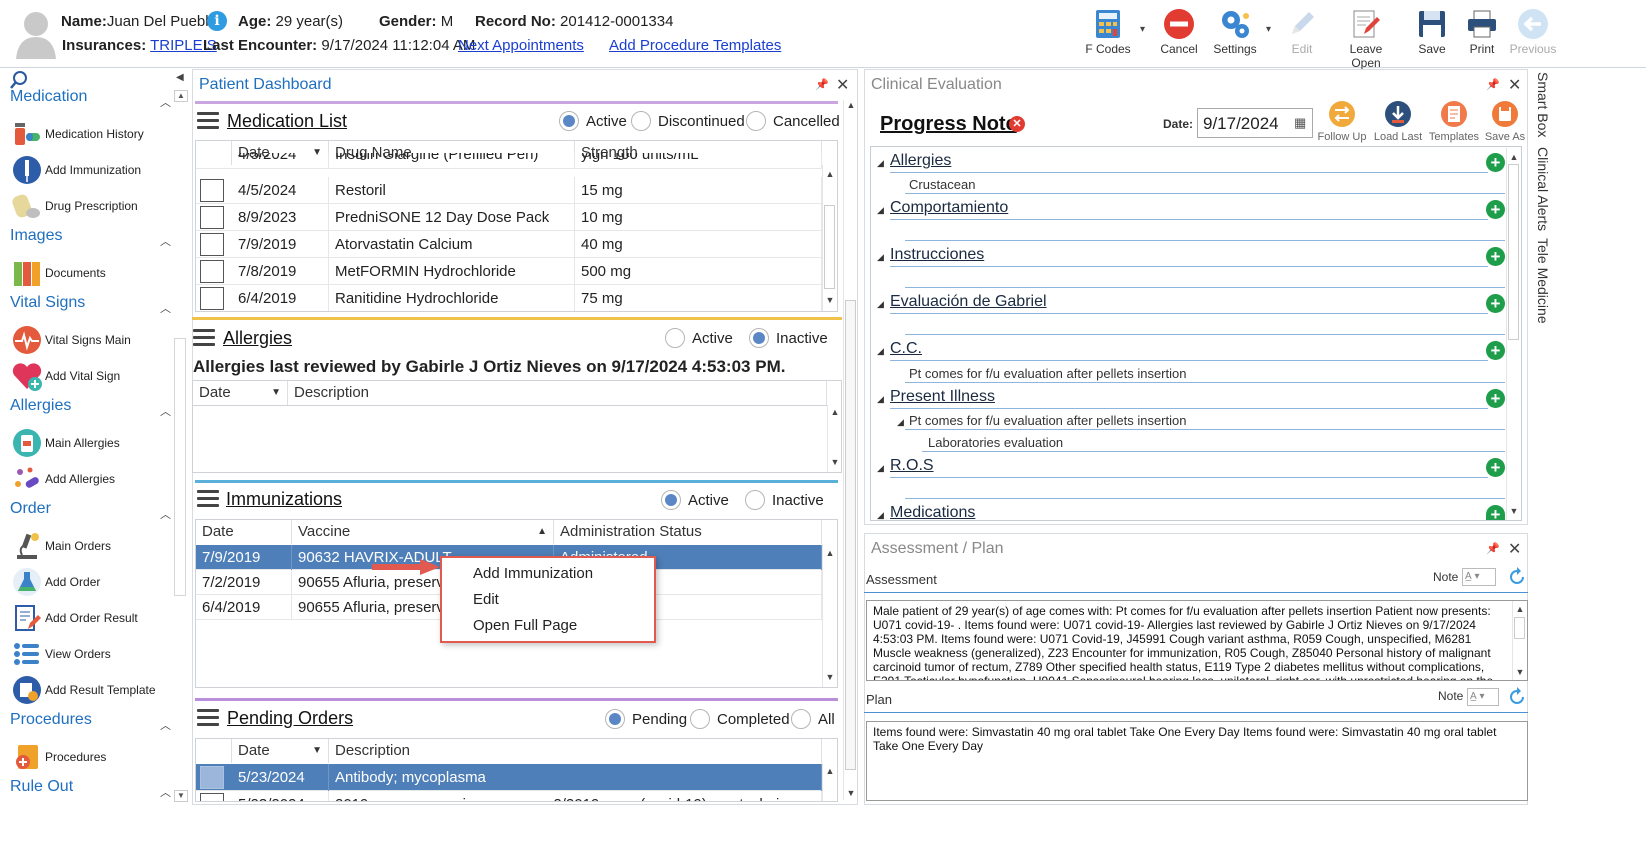 The height and width of the screenshot is (849, 1646). What do you see at coordinates (948, 124) in the screenshot?
I see `progress-note-title: Progress Note` at bounding box center [948, 124].